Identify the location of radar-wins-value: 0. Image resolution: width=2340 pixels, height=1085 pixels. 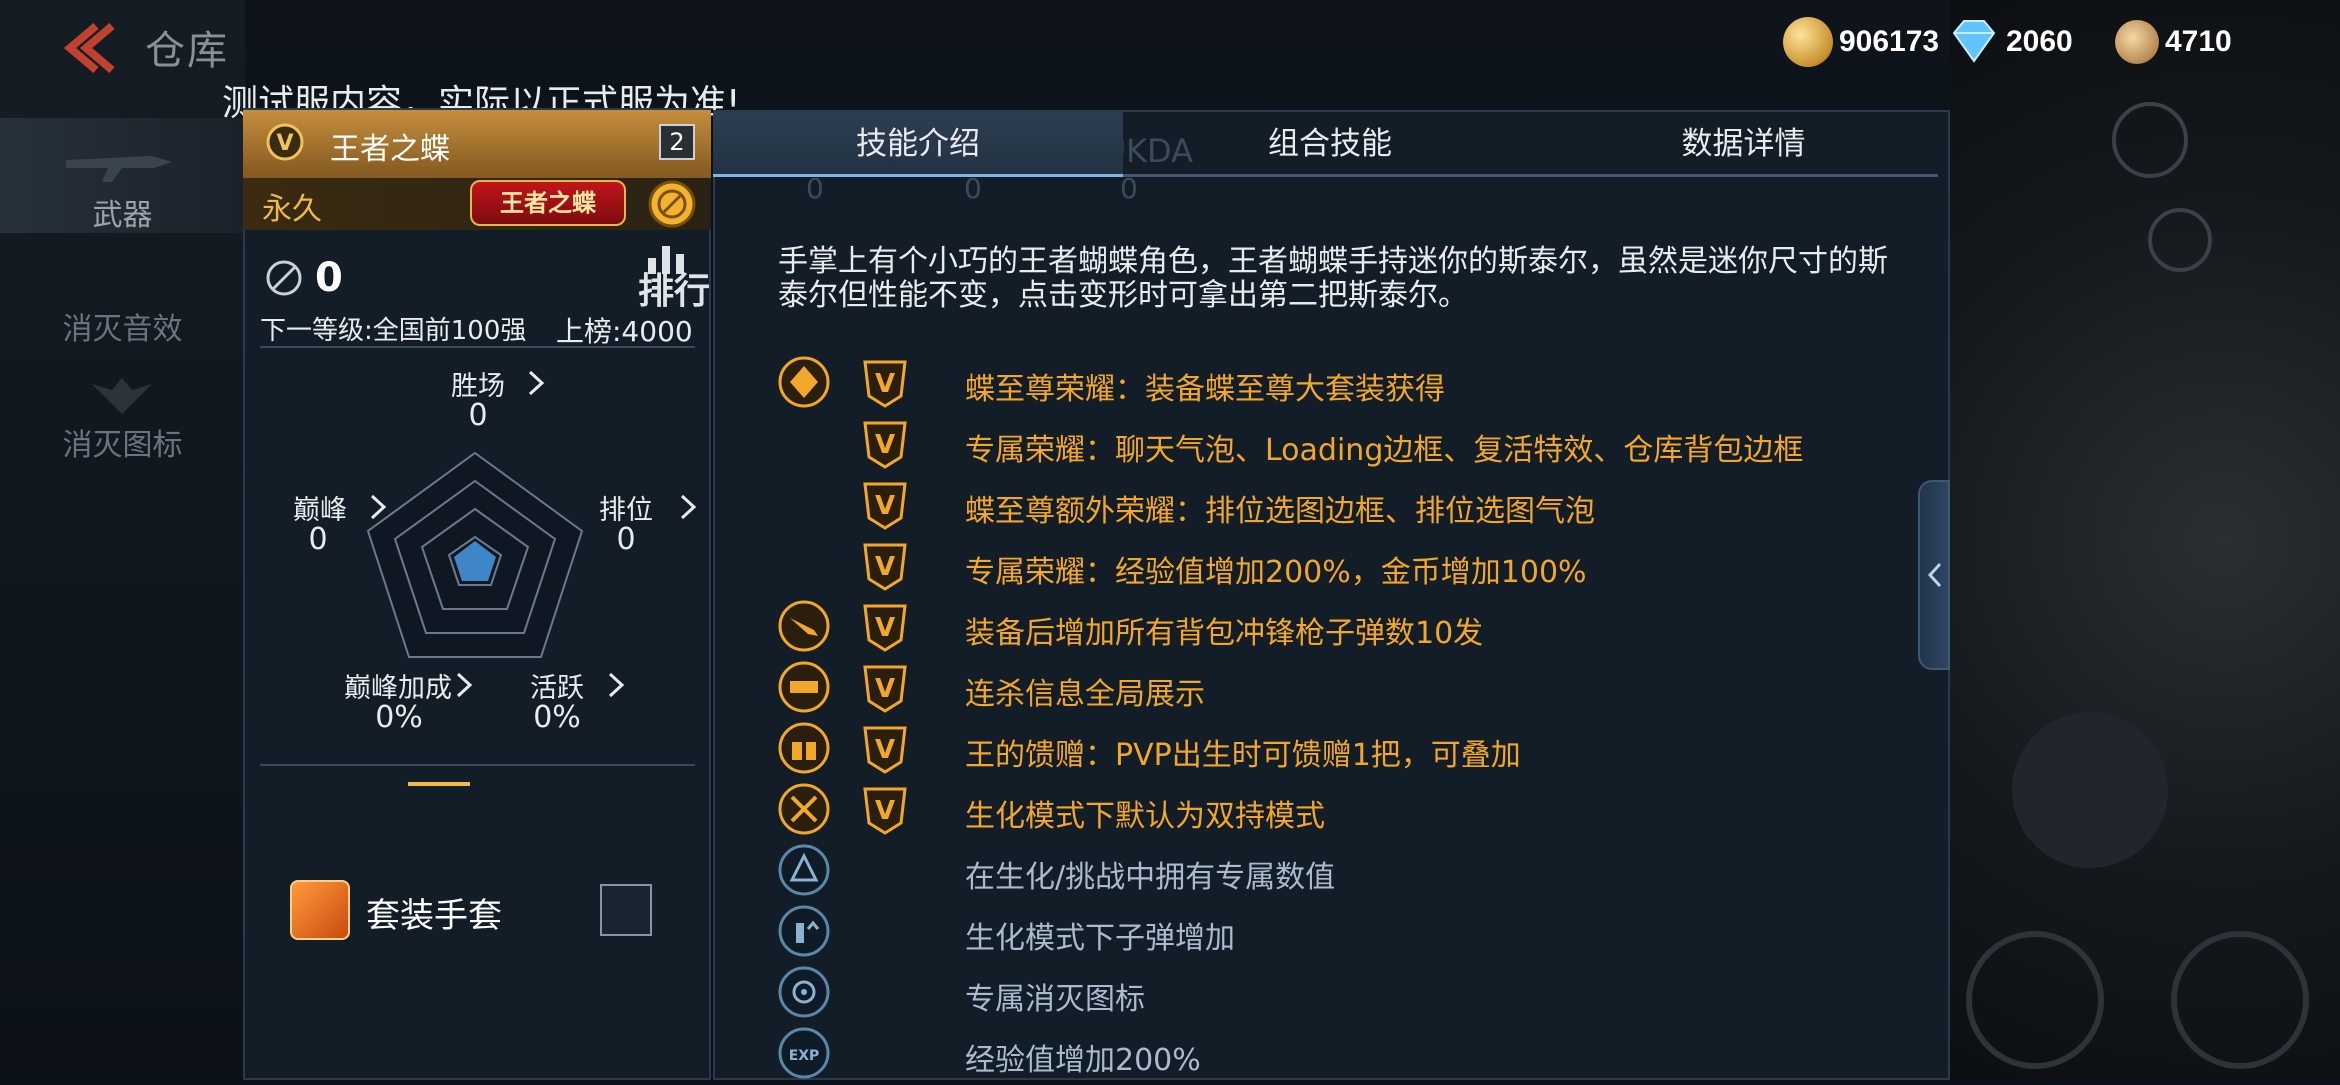
(478, 415).